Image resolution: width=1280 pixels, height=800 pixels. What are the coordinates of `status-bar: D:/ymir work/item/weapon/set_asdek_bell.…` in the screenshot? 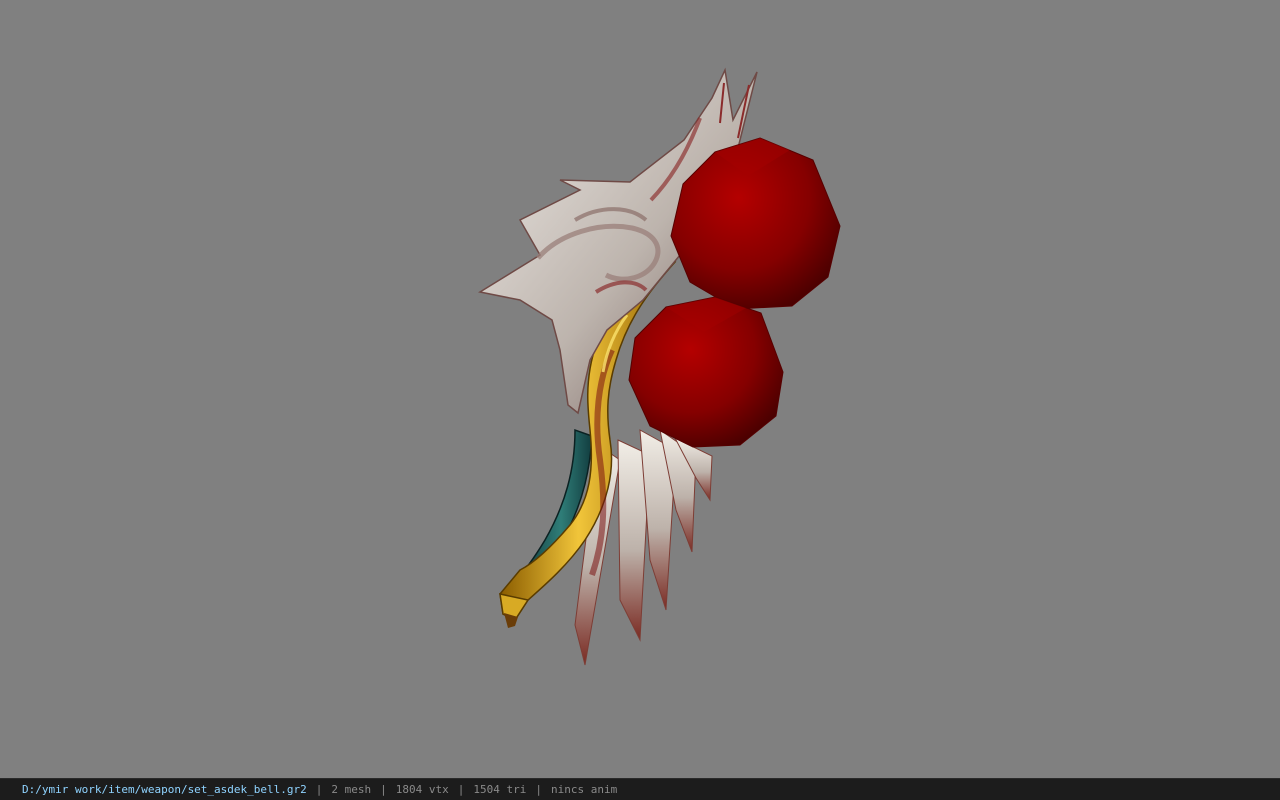 It's located at (640, 789).